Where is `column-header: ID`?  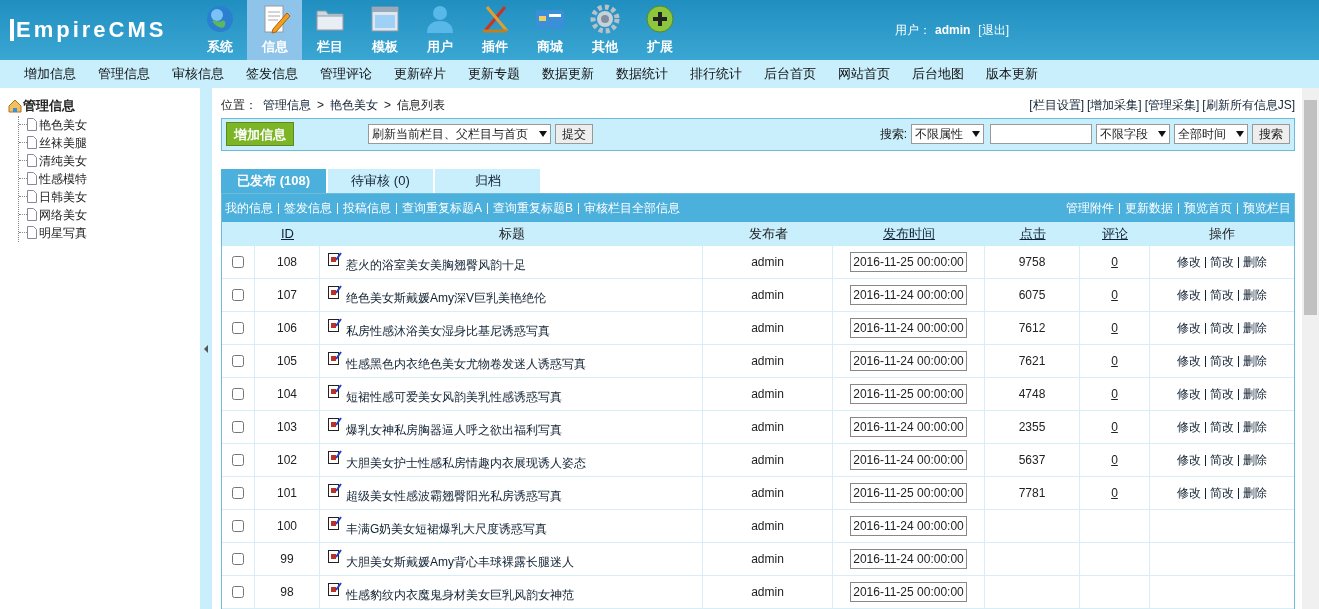
column-header: ID is located at coordinates (287, 234).